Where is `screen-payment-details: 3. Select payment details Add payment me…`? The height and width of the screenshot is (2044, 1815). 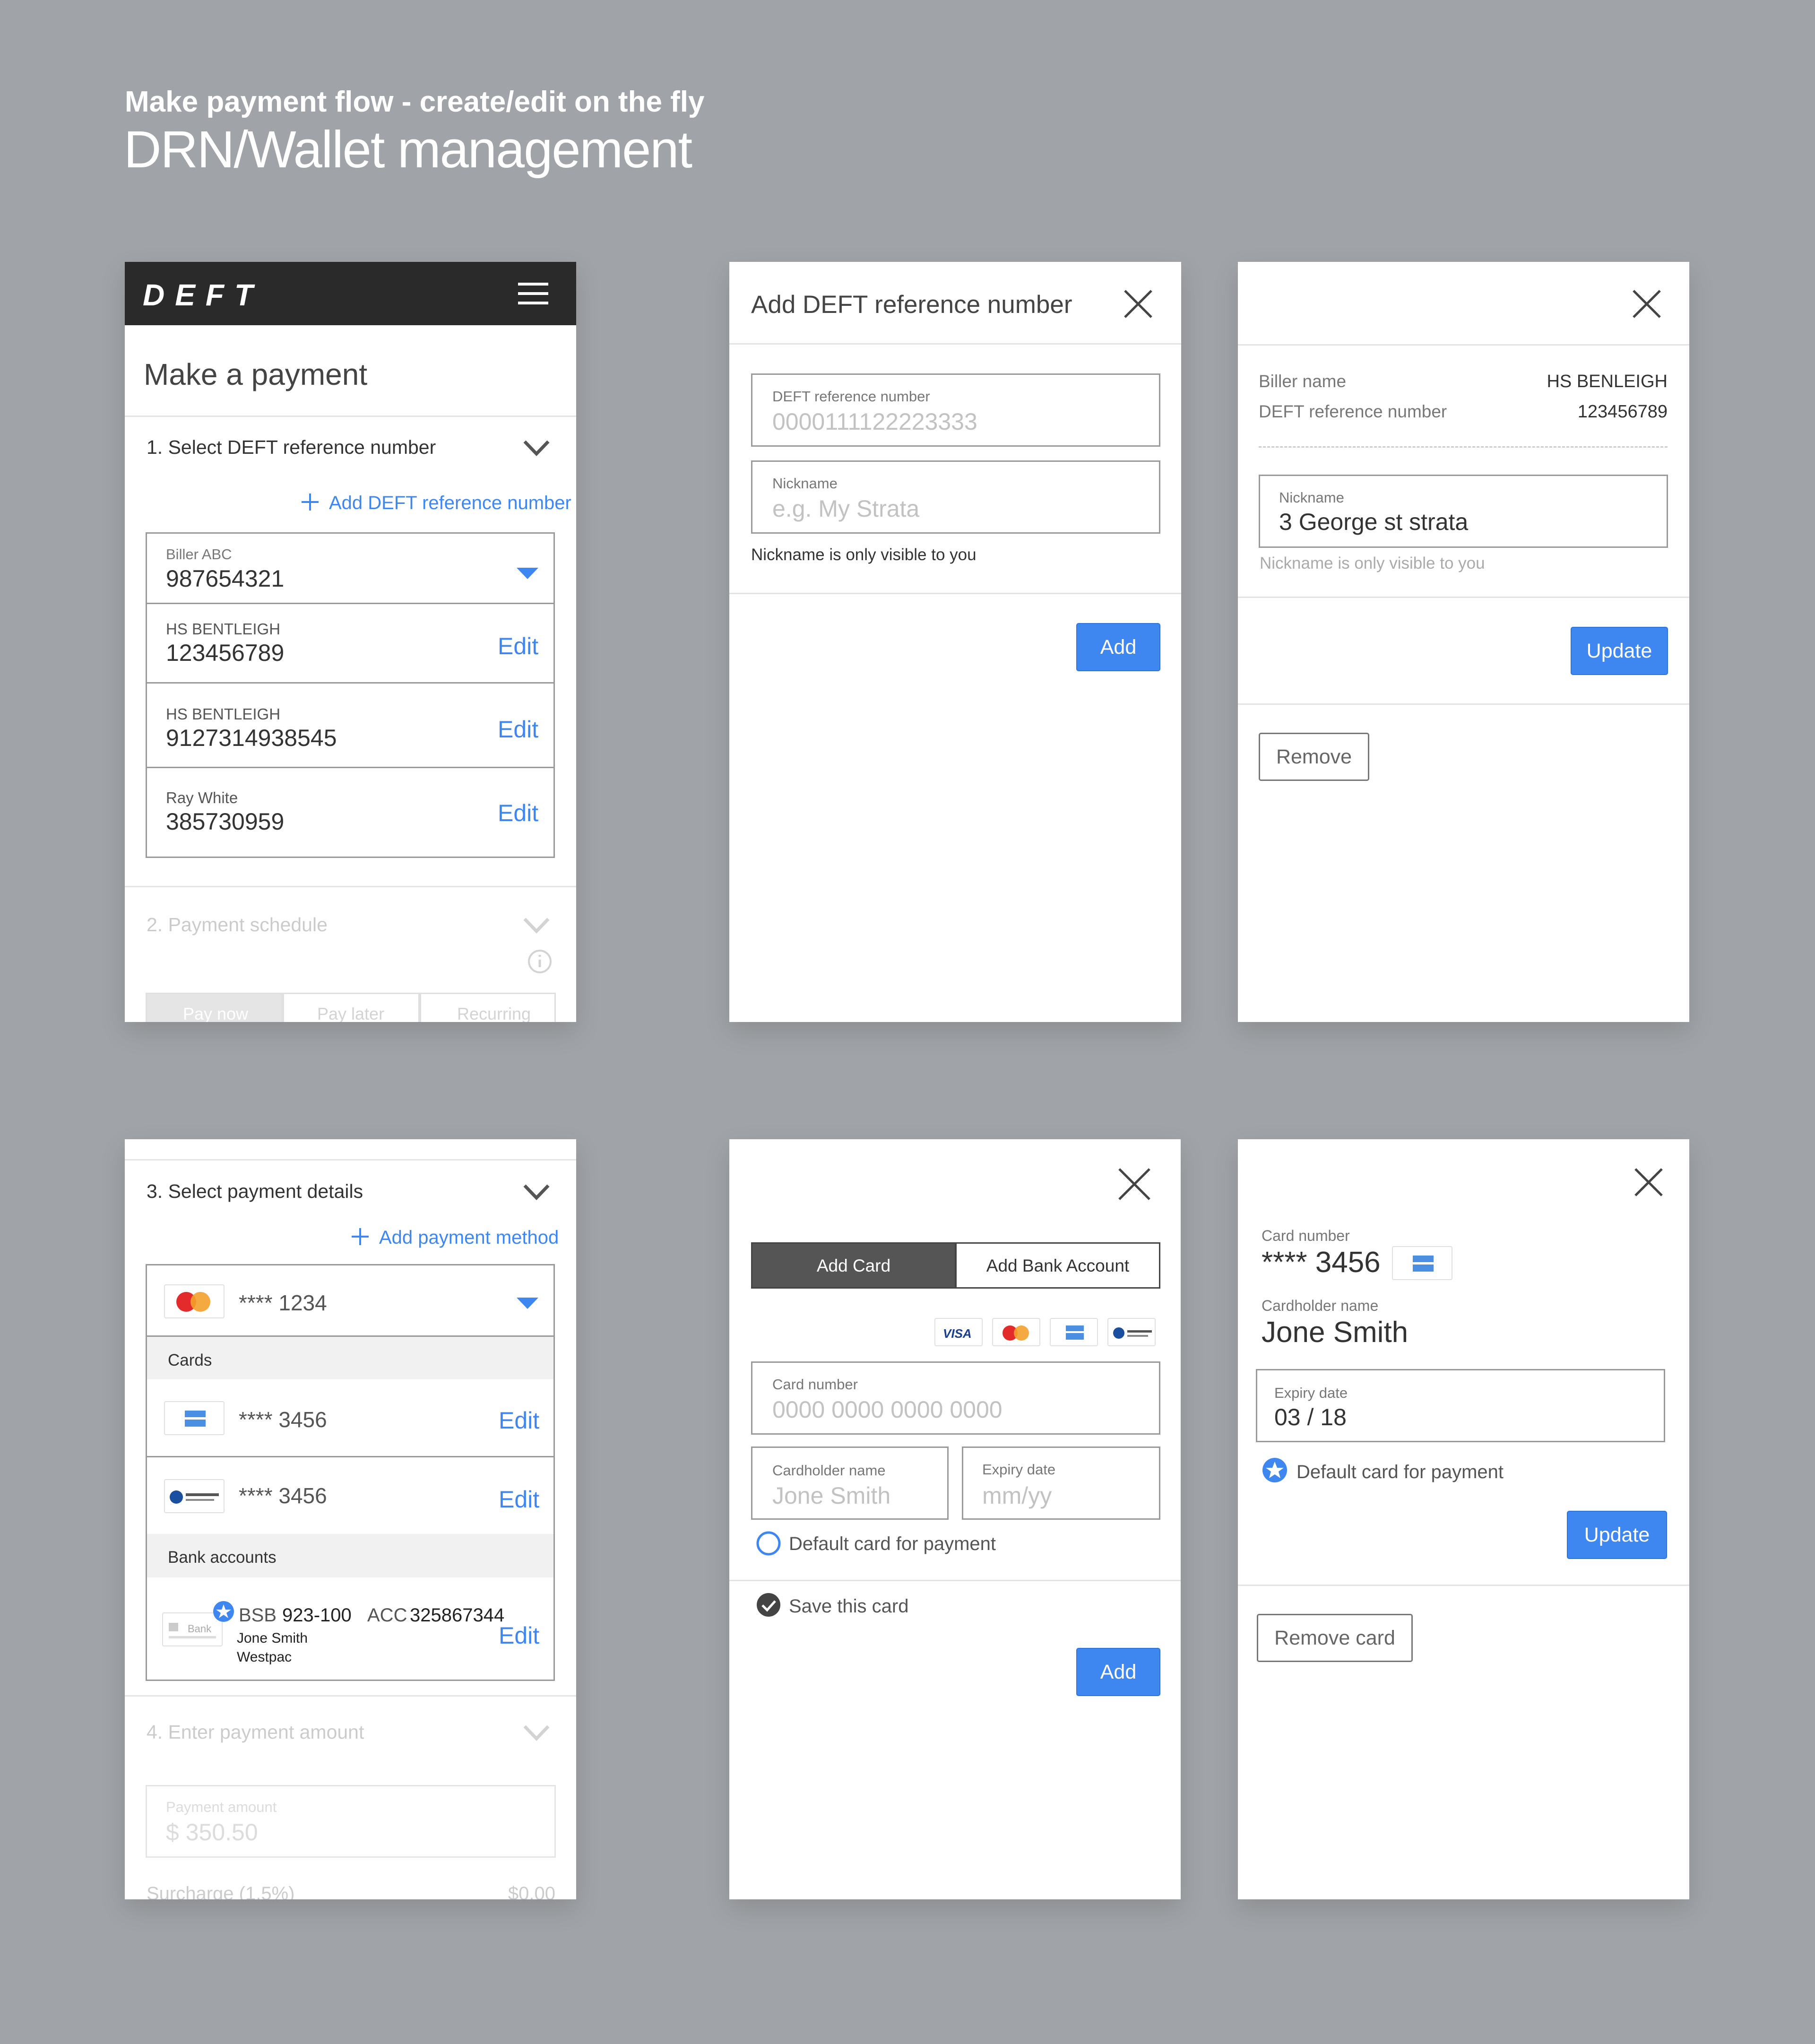
screen-payment-details: 3. Select payment details Add payment me… is located at coordinates (350, 1519).